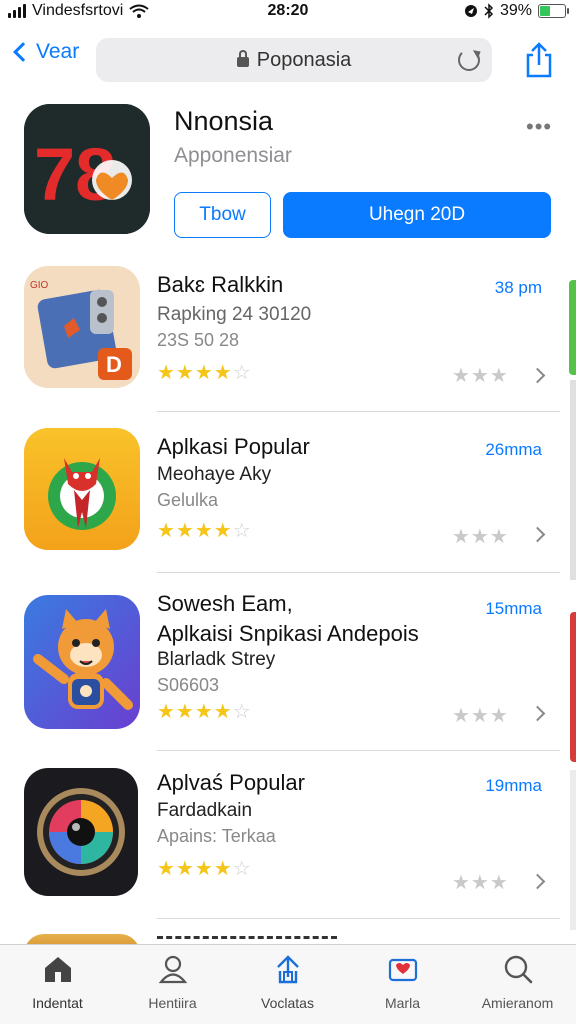  Describe the element at coordinates (81, 832) in the screenshot. I see `app-icon-camera` at that location.